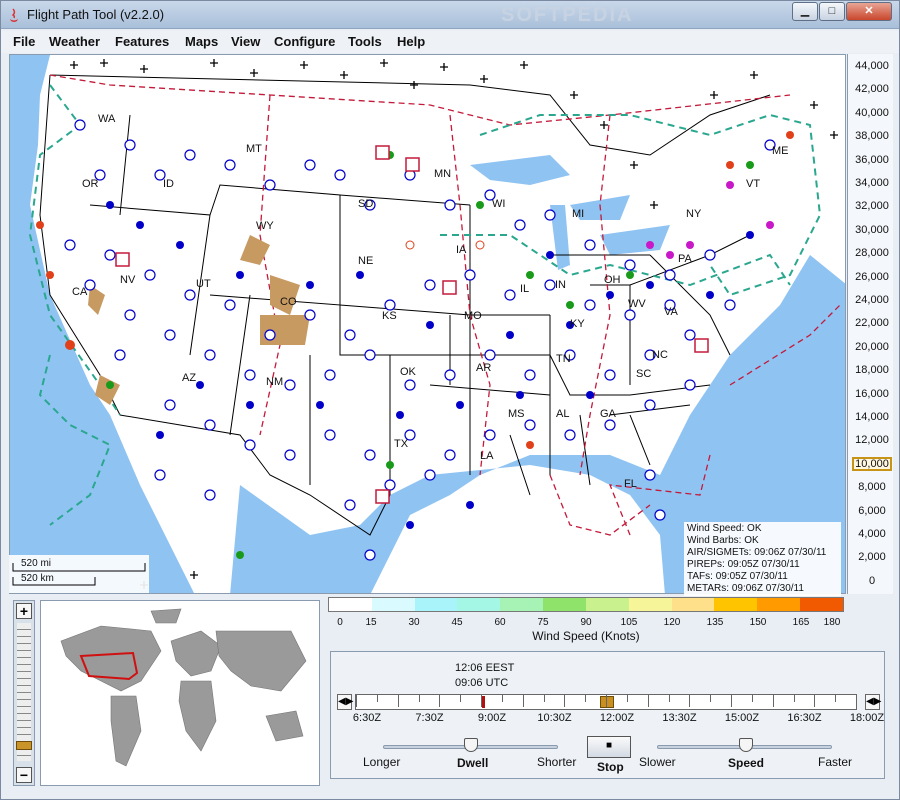 This screenshot has height=800, width=900. What do you see at coordinates (411, 41) in the screenshot?
I see `menu-help: Help` at bounding box center [411, 41].